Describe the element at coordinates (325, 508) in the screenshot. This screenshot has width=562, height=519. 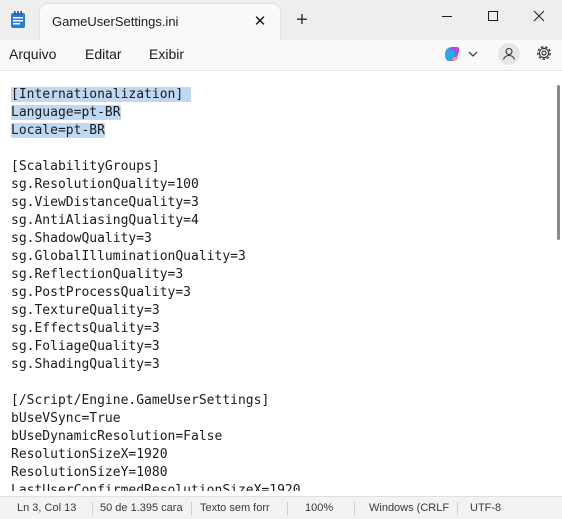
I see `status-zoom: 100%` at that location.